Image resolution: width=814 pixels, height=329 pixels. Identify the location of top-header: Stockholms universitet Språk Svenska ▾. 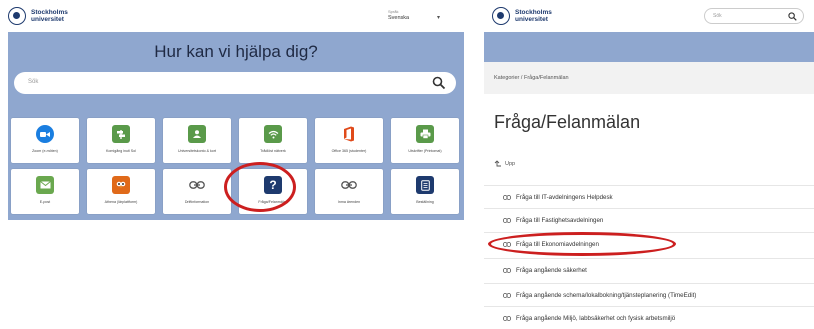
(235, 16).